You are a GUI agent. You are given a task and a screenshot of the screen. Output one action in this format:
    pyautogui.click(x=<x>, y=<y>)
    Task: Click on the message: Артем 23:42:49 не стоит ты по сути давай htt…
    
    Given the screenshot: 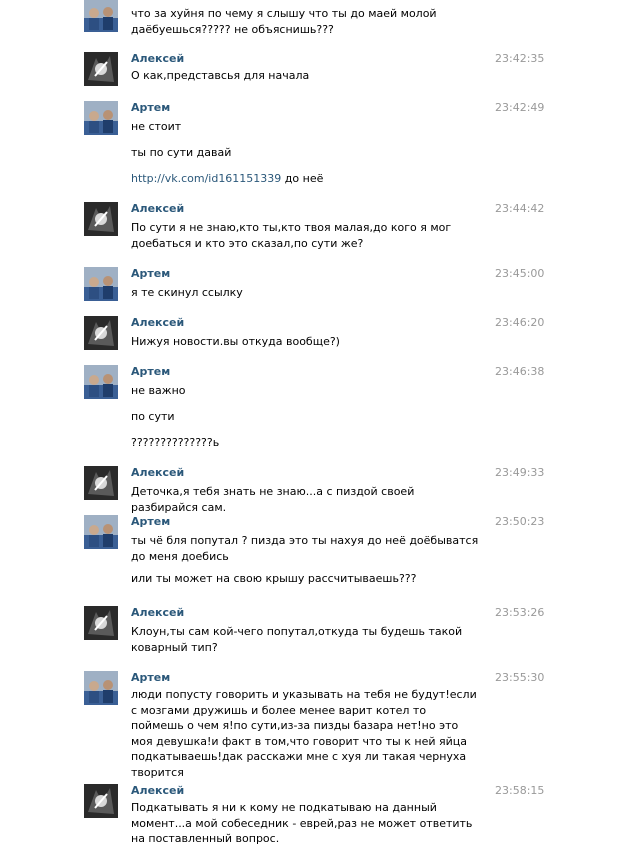 What is the action you would take?
    pyautogui.click(x=312, y=143)
    